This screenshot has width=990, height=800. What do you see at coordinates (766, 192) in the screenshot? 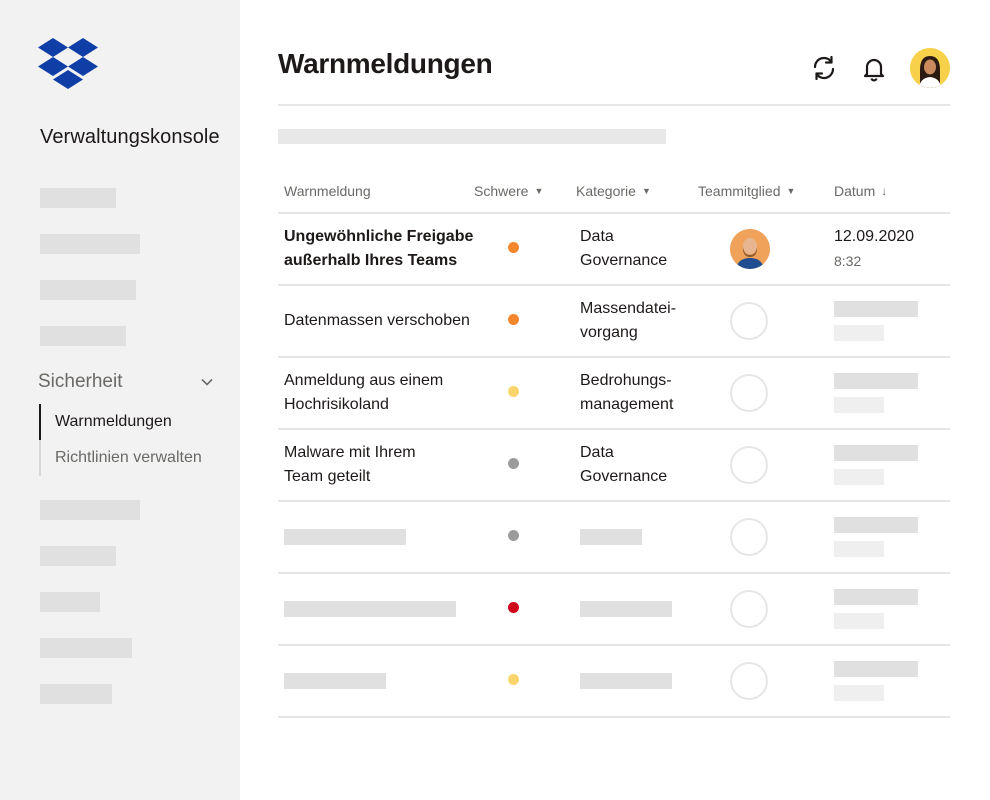
I see `column-header-member: Teammitglied ▼` at bounding box center [766, 192].